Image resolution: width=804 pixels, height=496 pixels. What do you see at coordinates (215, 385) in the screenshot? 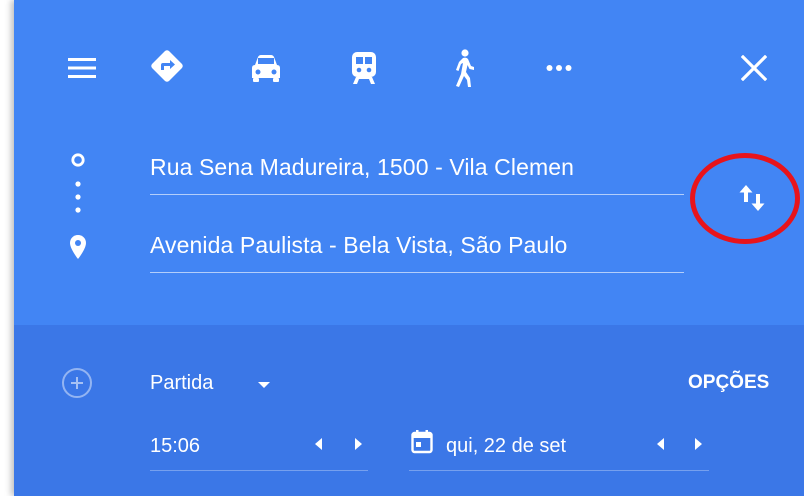
I see `departure-dropdown: Partida` at bounding box center [215, 385].